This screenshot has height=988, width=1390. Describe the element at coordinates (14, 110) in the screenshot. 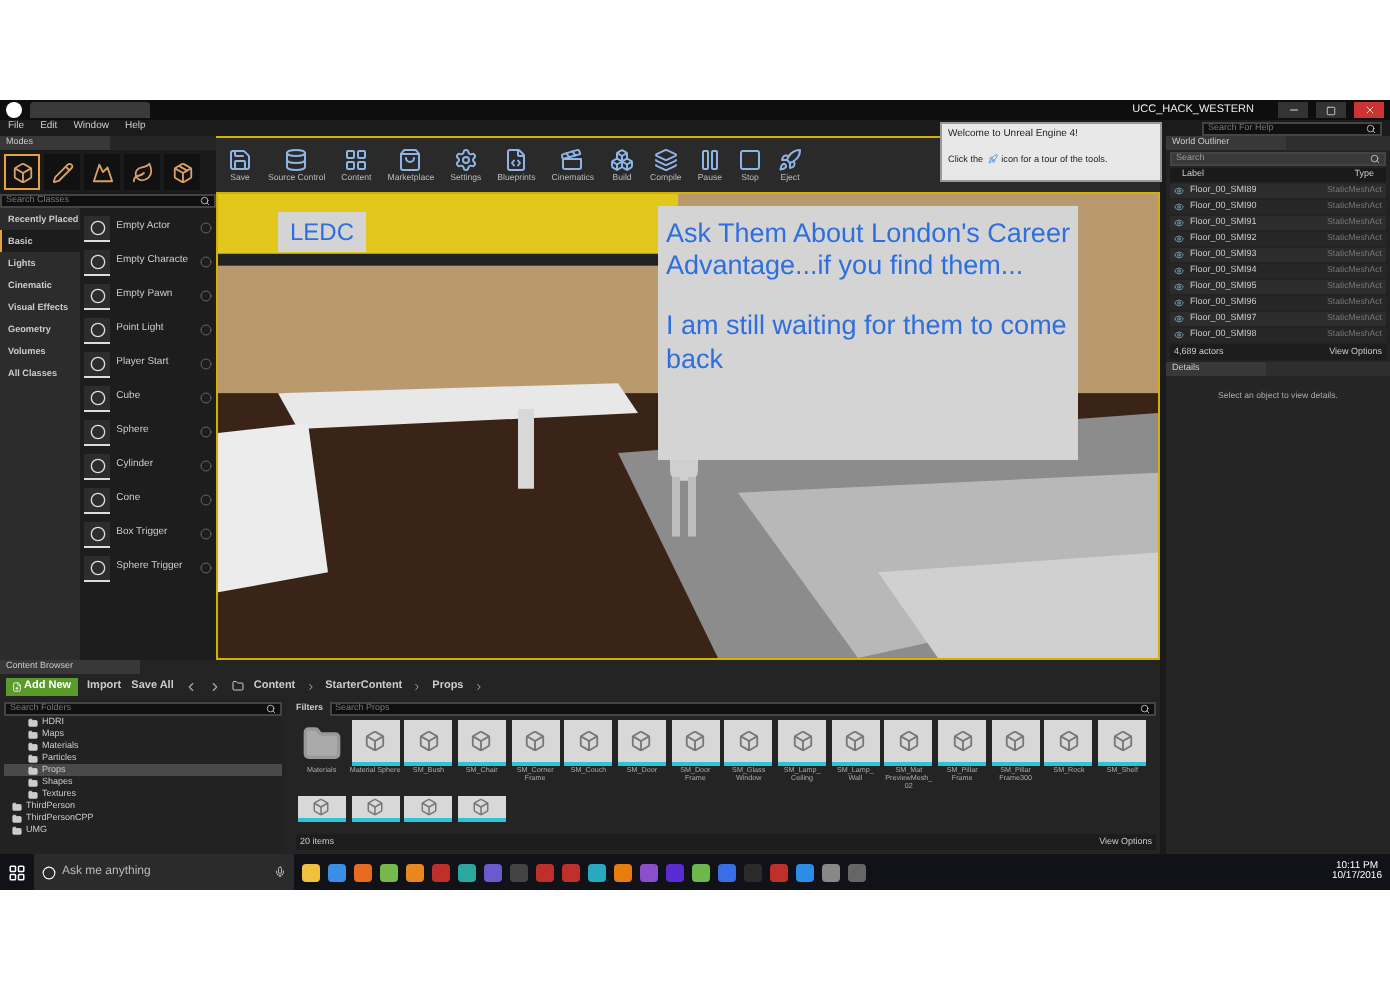

I see `engine-logo-icon` at that location.